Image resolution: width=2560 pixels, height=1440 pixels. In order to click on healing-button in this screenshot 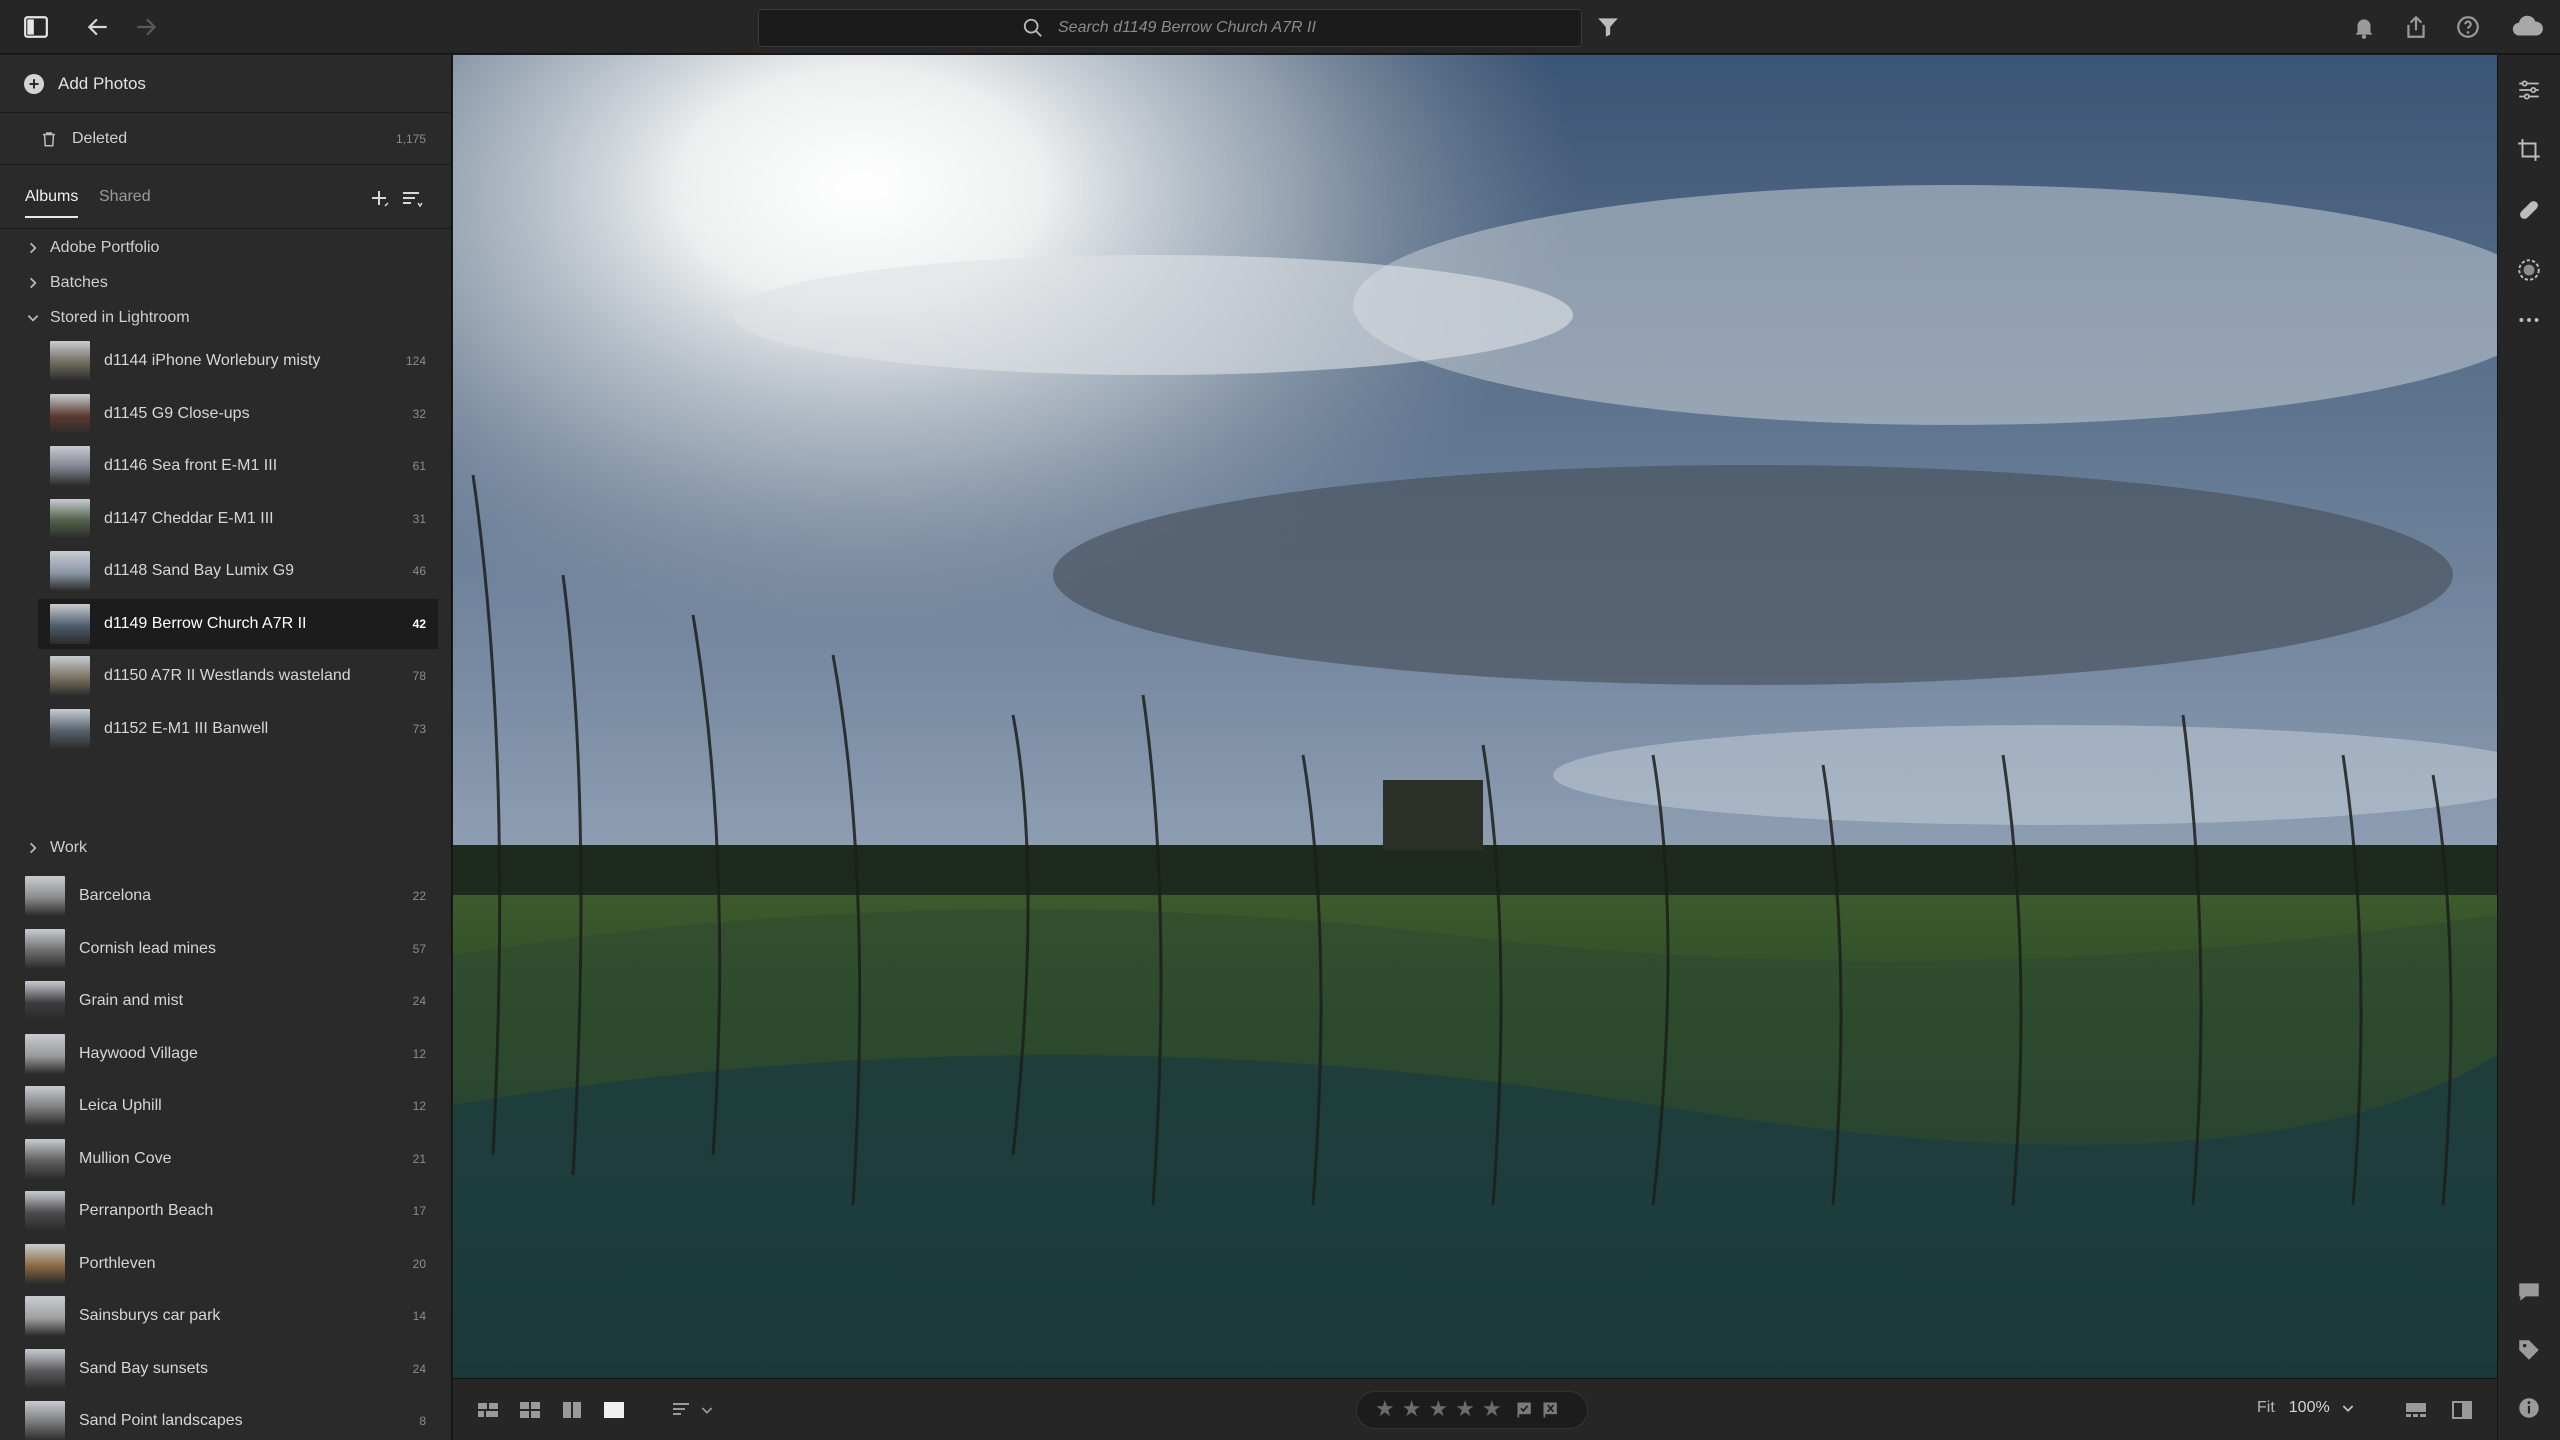, I will do `click(2529, 210)`.